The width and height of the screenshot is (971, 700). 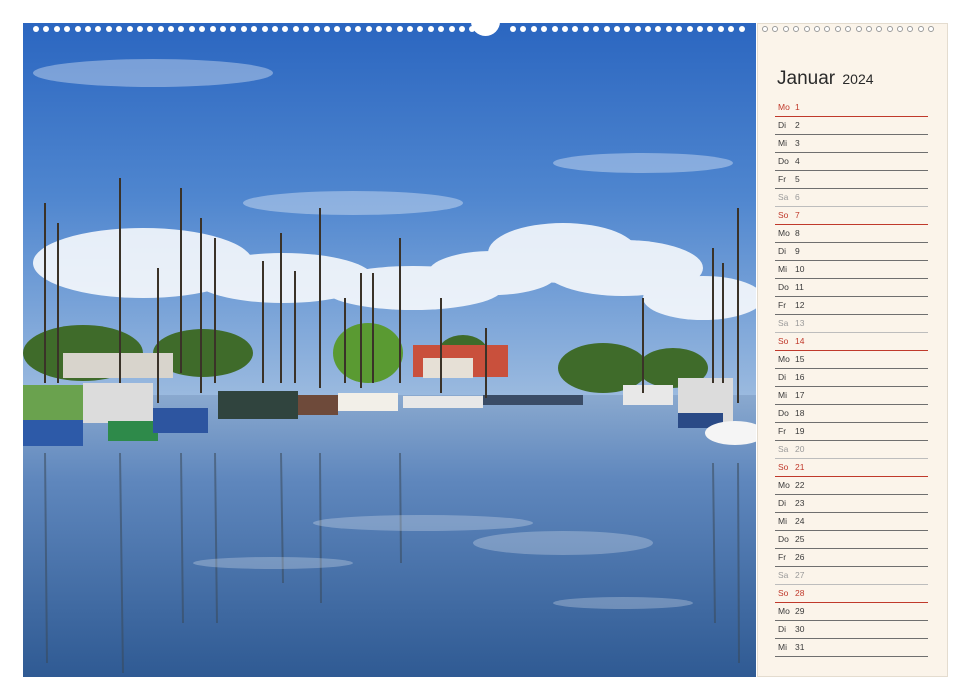 I want to click on day-number: 27, so click(x=800, y=575).